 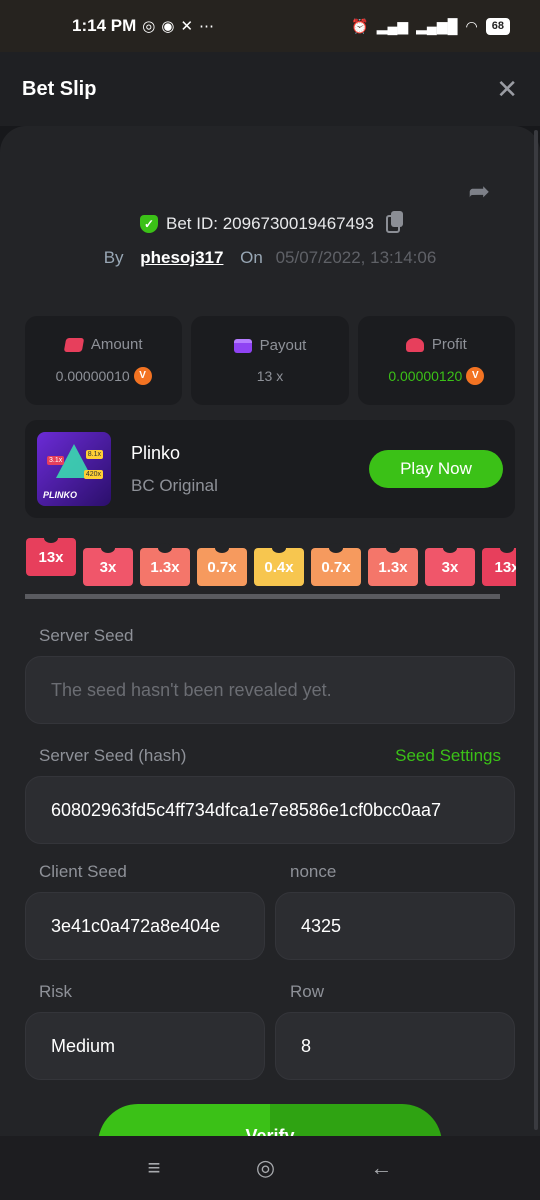 What do you see at coordinates (279, 567) in the screenshot?
I see `multiplier-label: 0.4x` at bounding box center [279, 567].